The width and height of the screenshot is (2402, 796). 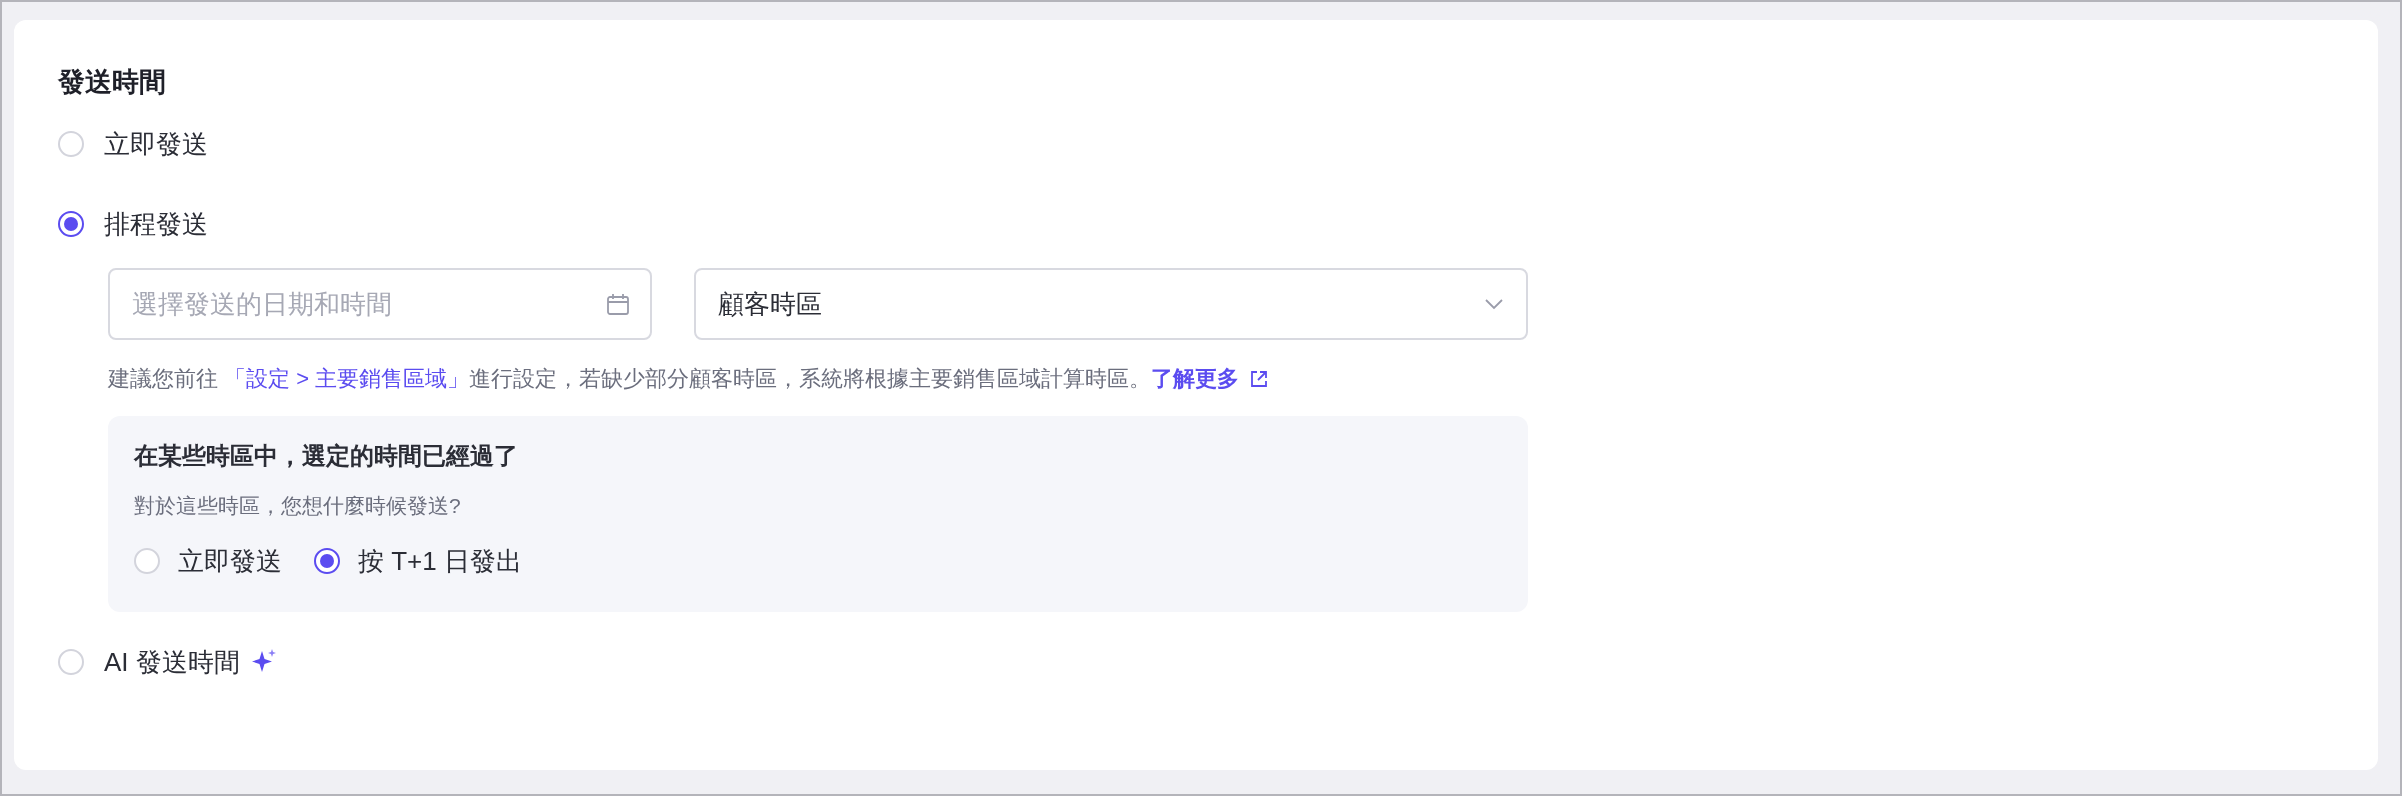 I want to click on option-label: AI 發送時間, so click(x=172, y=662).